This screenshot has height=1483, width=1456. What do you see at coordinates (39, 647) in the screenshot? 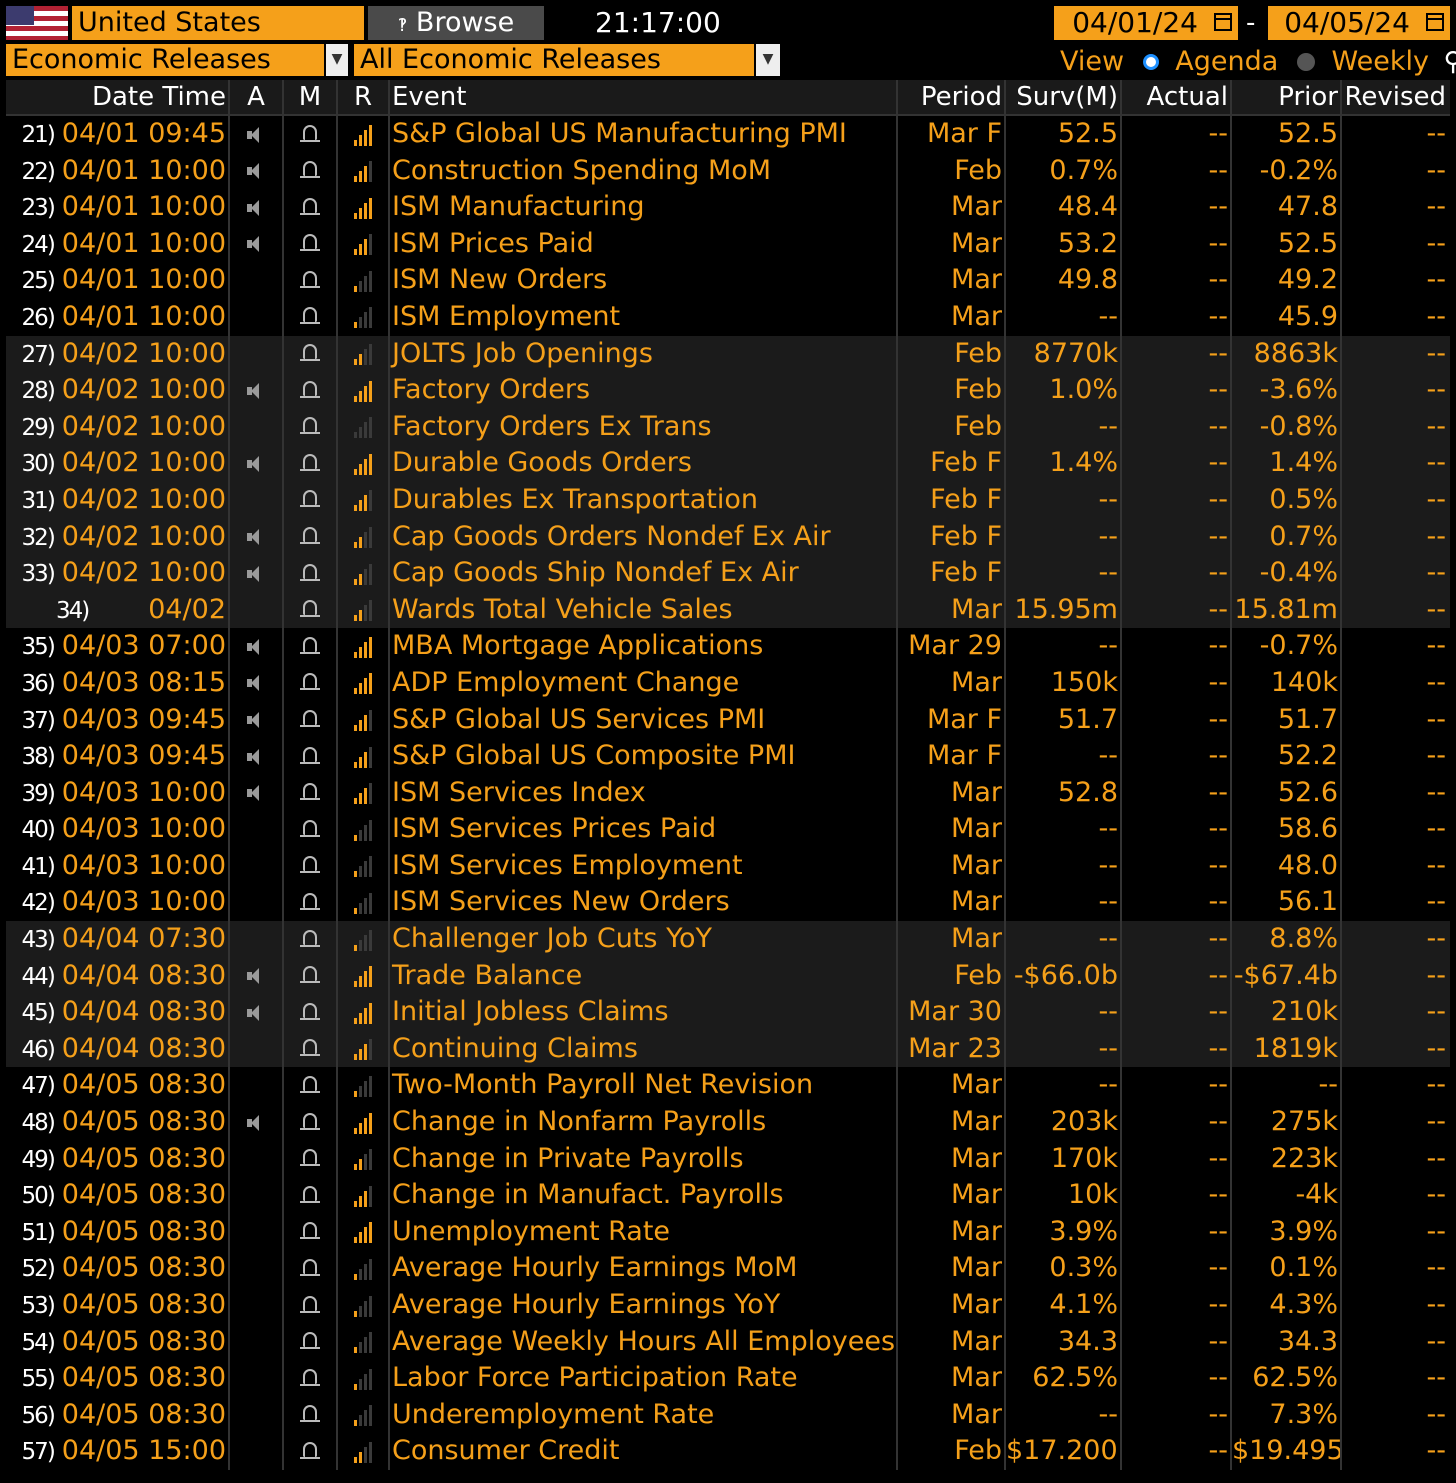
I see `row-number: 35)` at bounding box center [39, 647].